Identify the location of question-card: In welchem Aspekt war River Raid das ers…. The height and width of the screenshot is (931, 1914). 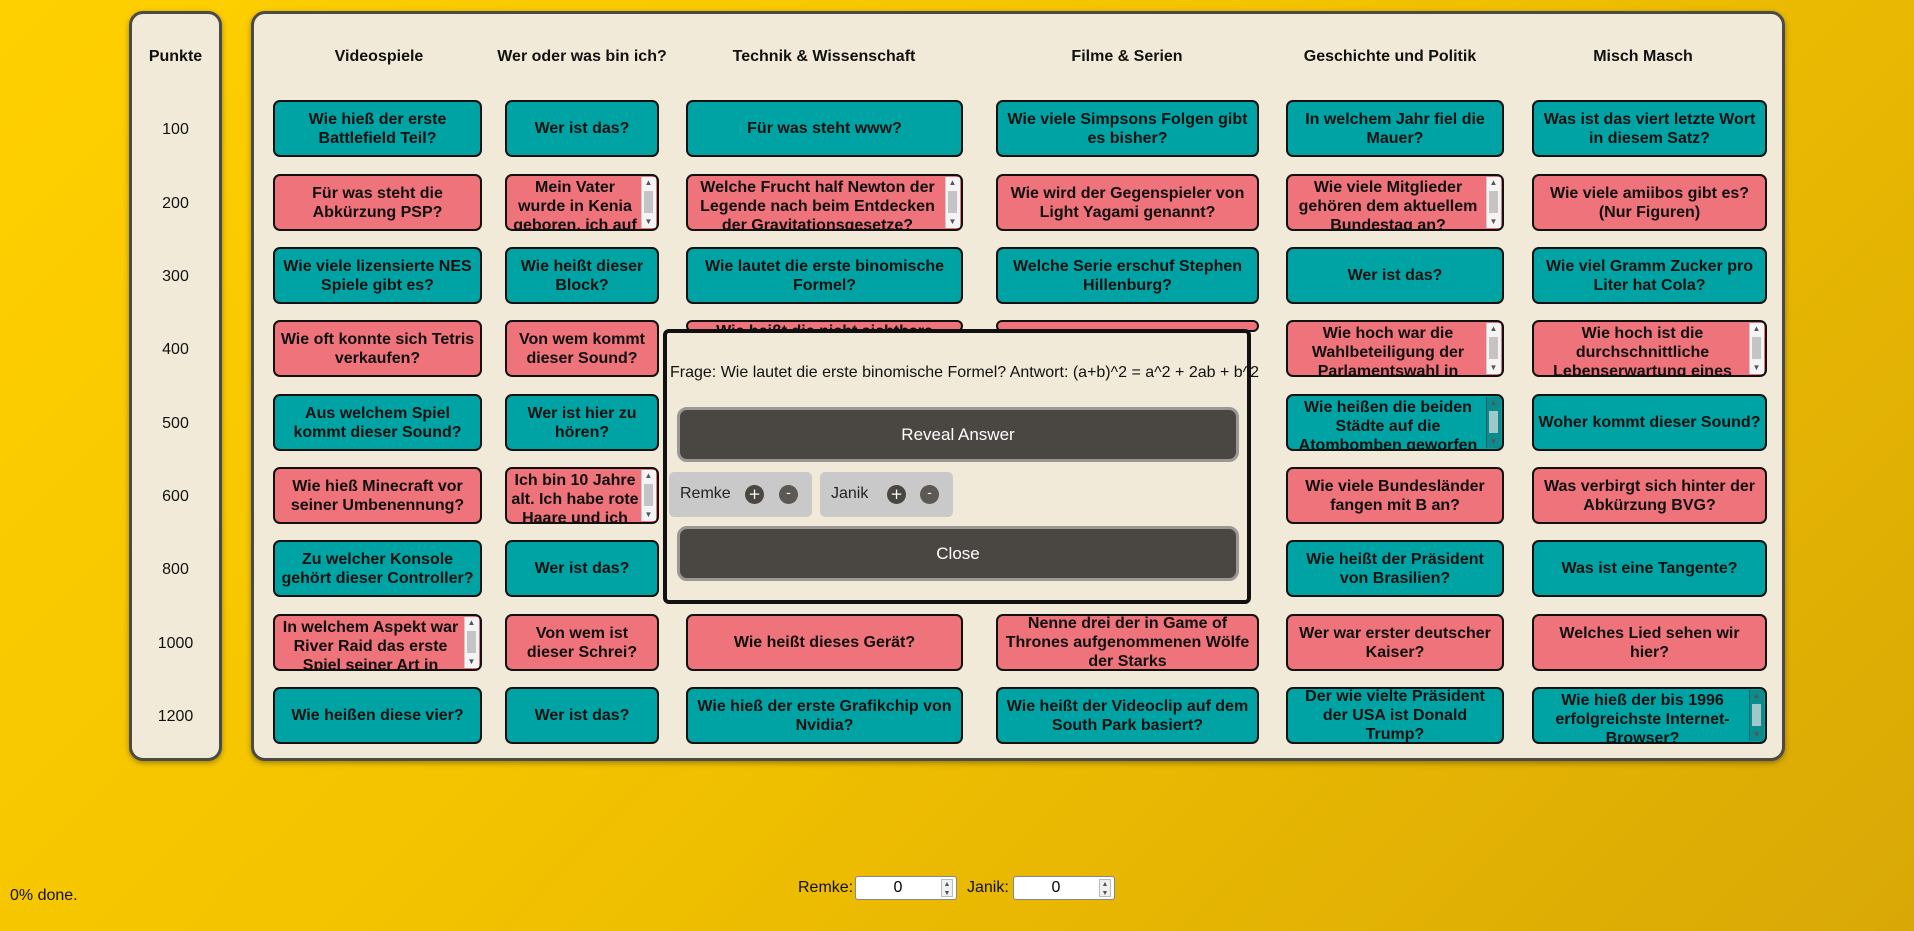
(377, 642).